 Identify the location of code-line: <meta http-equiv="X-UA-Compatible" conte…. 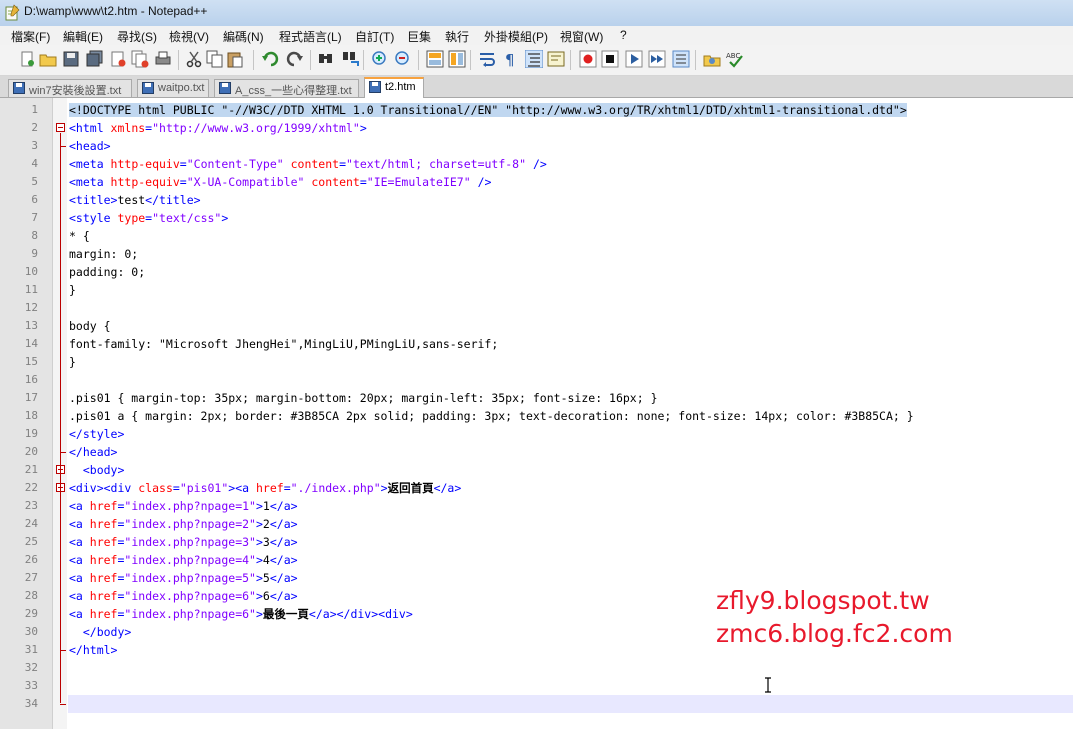
(280, 182).